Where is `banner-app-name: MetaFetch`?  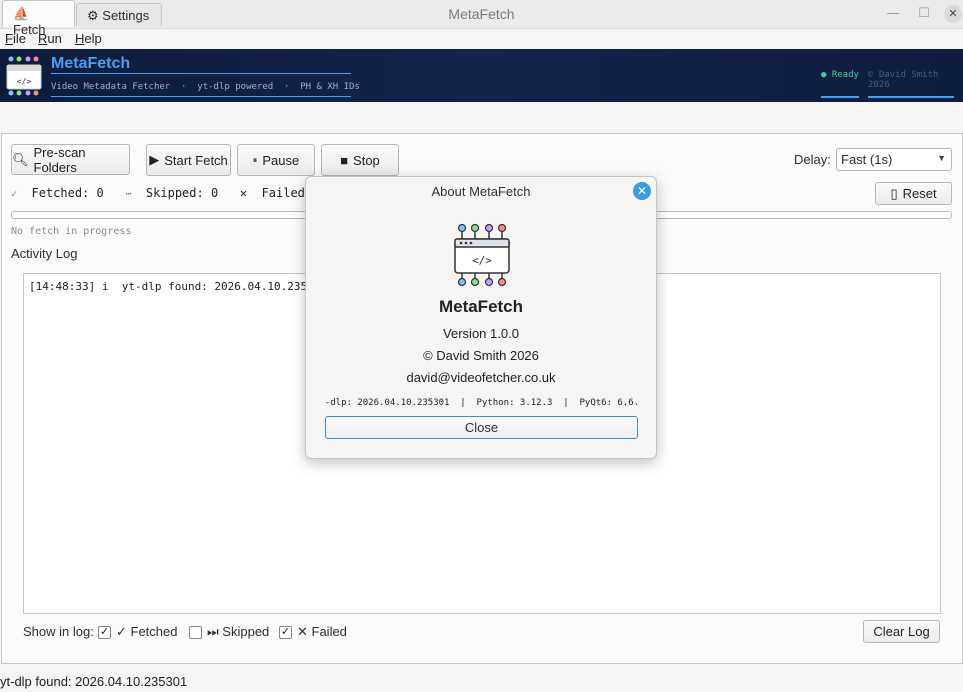
banner-app-name: MetaFetch is located at coordinates (91, 63).